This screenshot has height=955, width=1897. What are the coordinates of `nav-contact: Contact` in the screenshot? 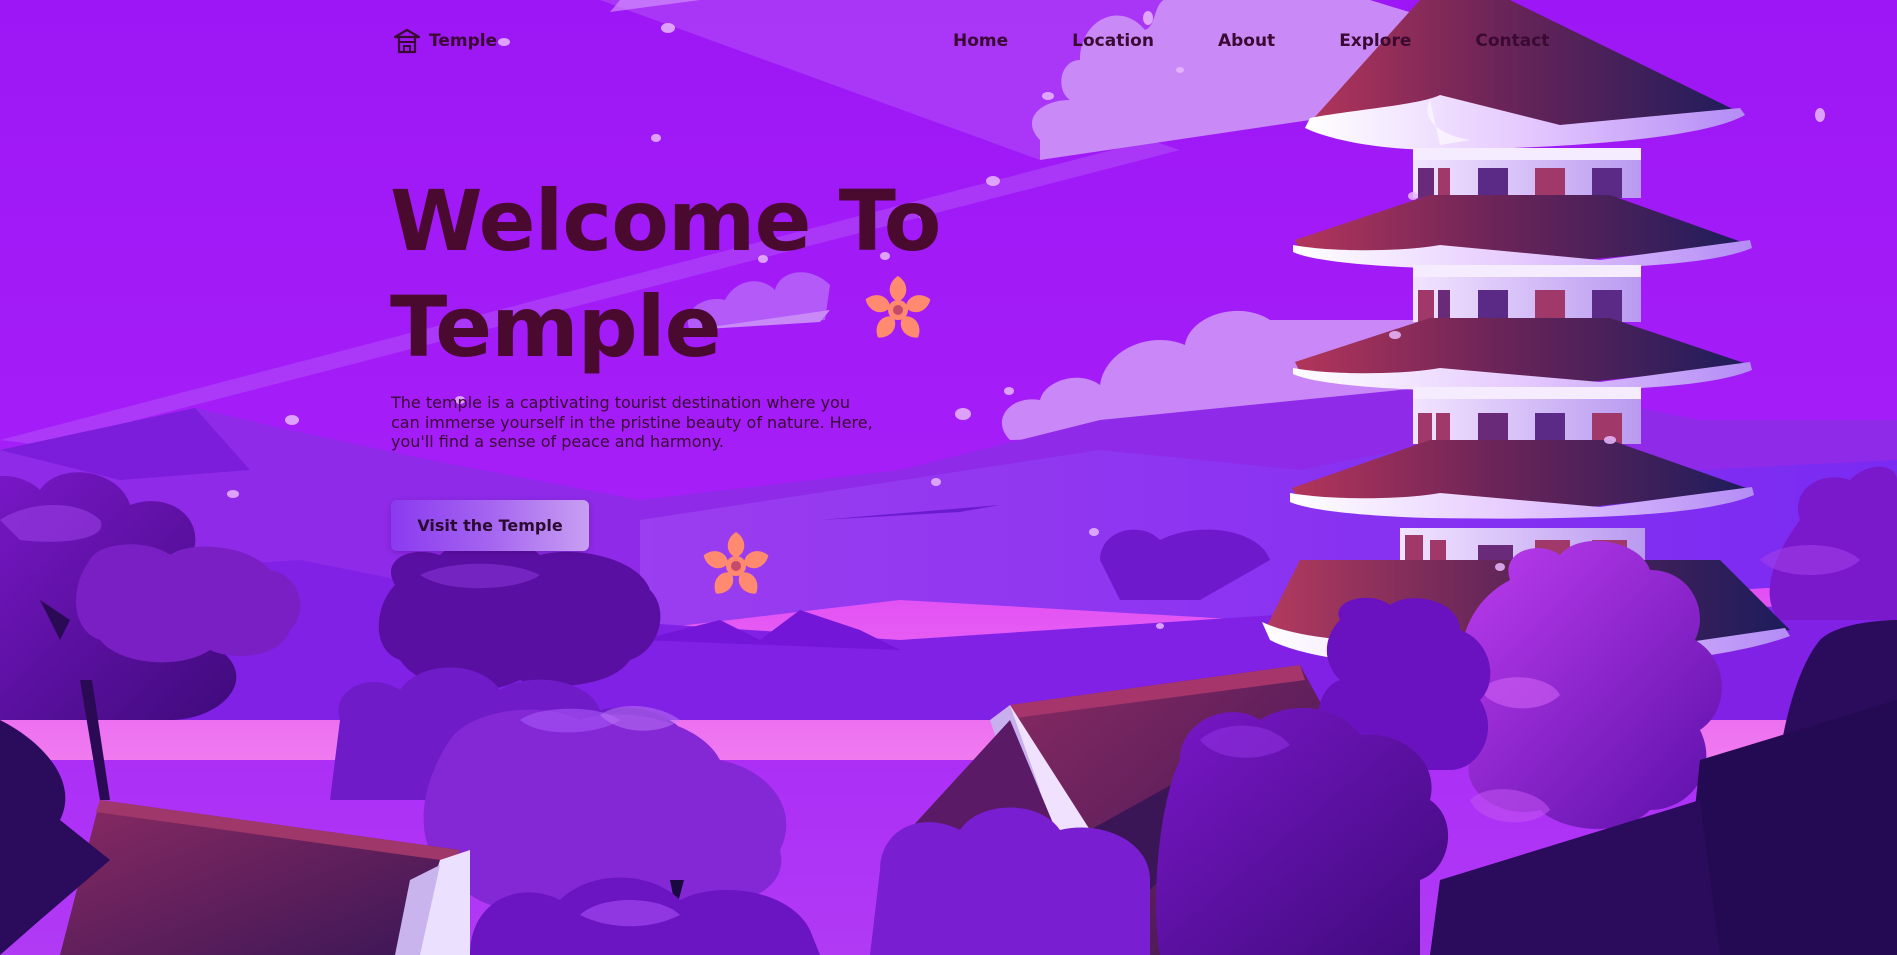 It's located at (1512, 41).